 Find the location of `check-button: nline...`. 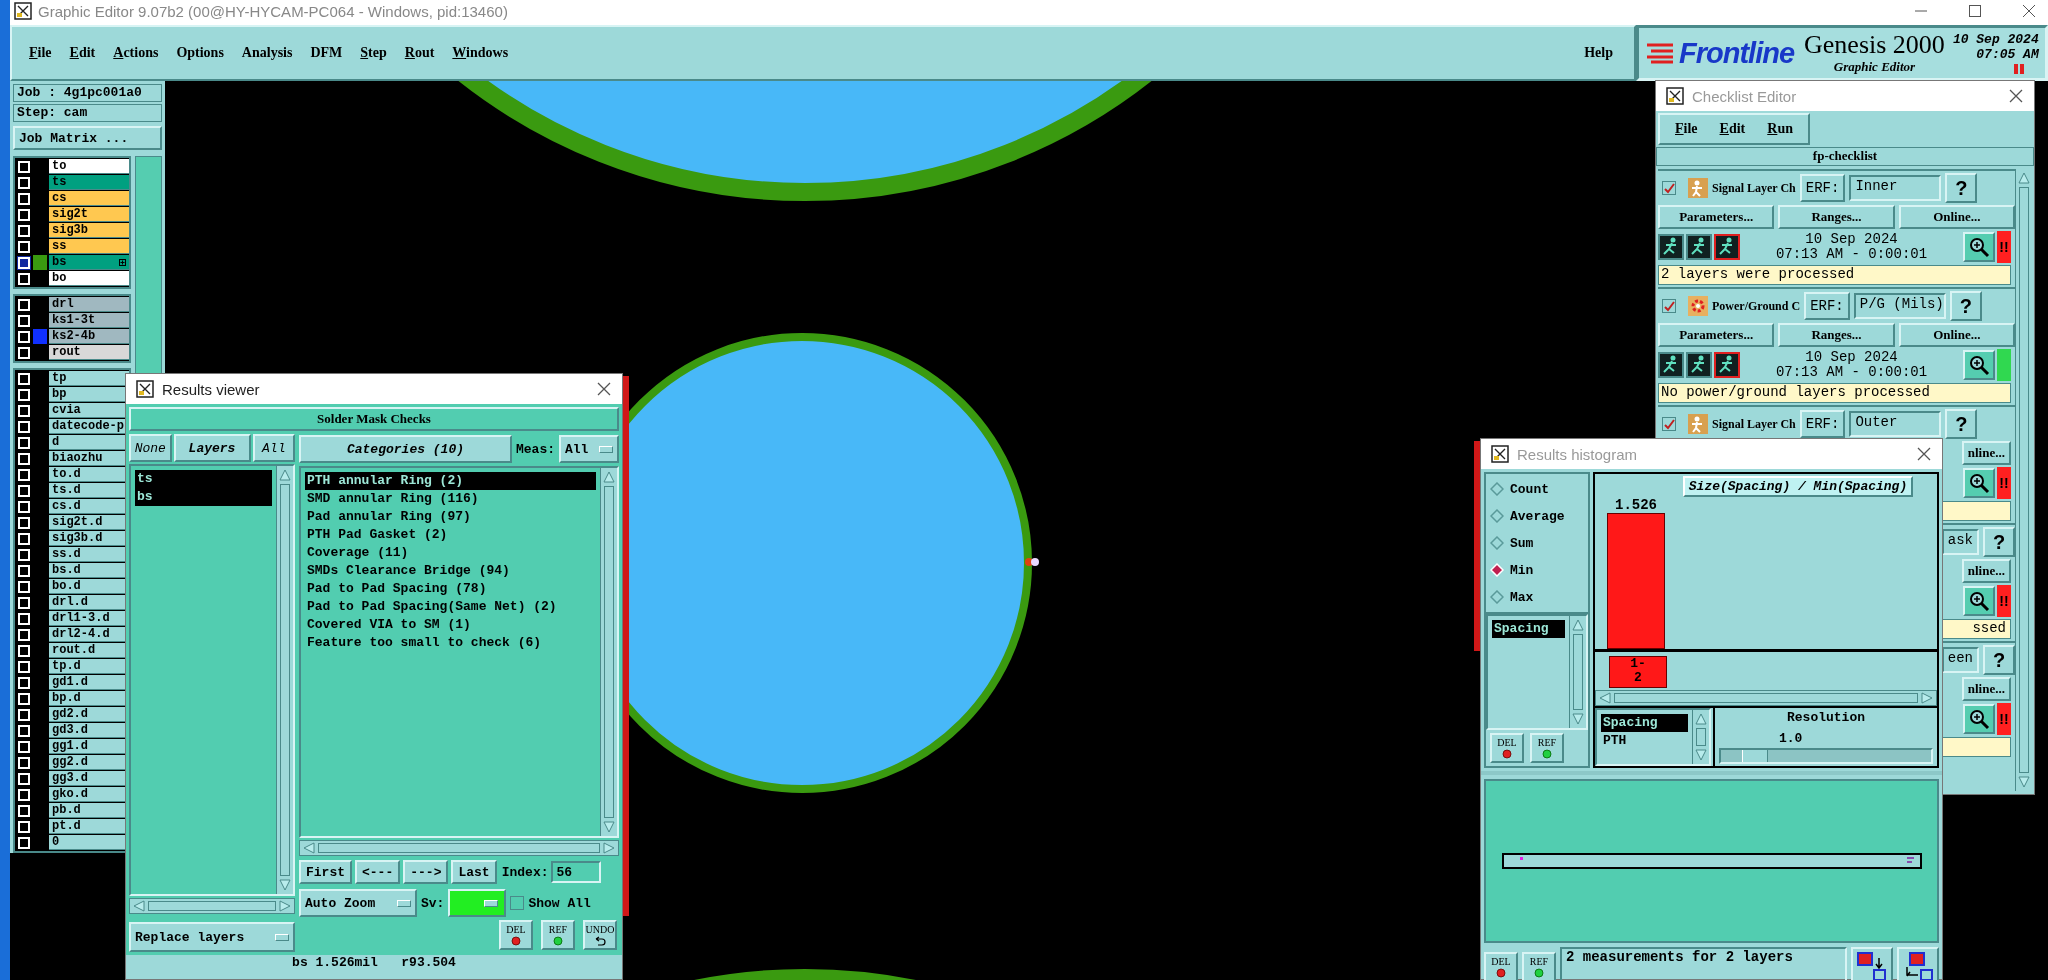

check-button: nline... is located at coordinates (1986, 689).